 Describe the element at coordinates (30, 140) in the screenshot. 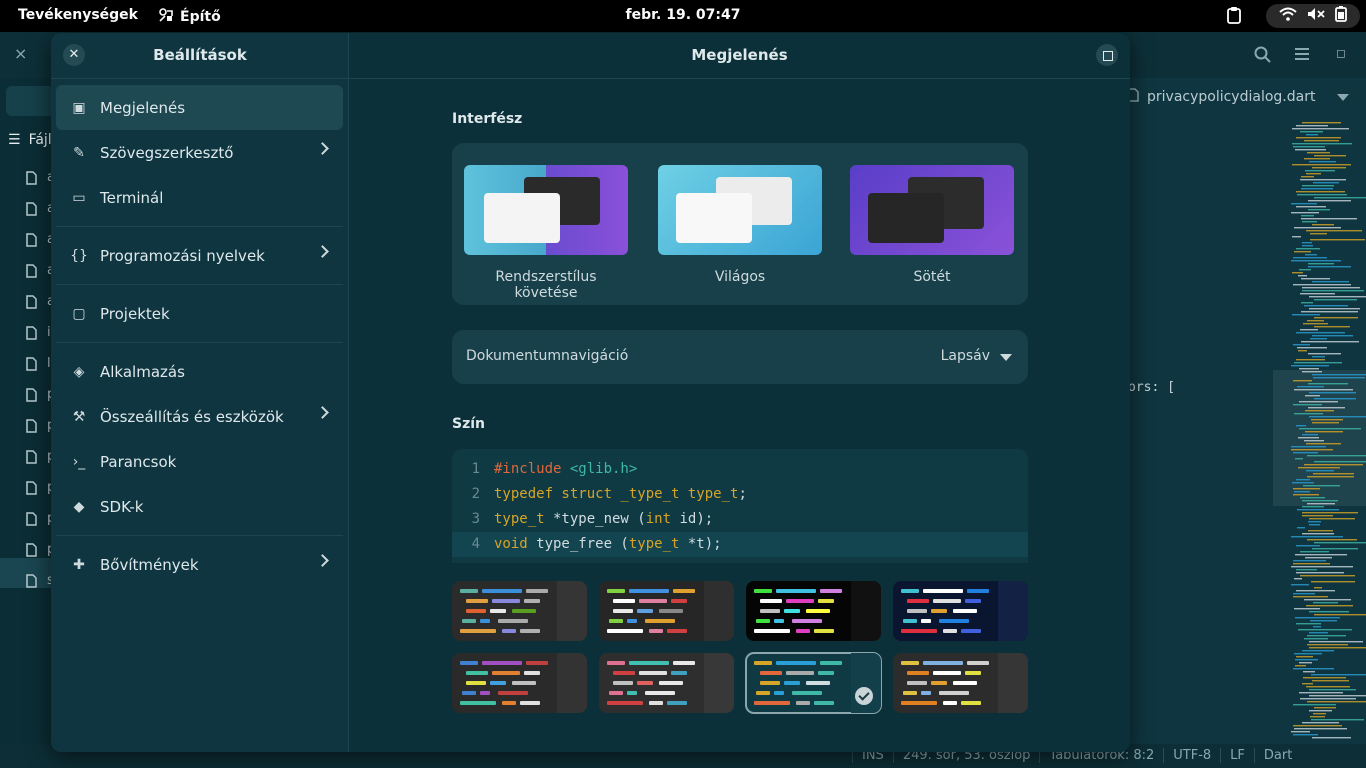

I see `files-header: ☰ Fájl` at that location.